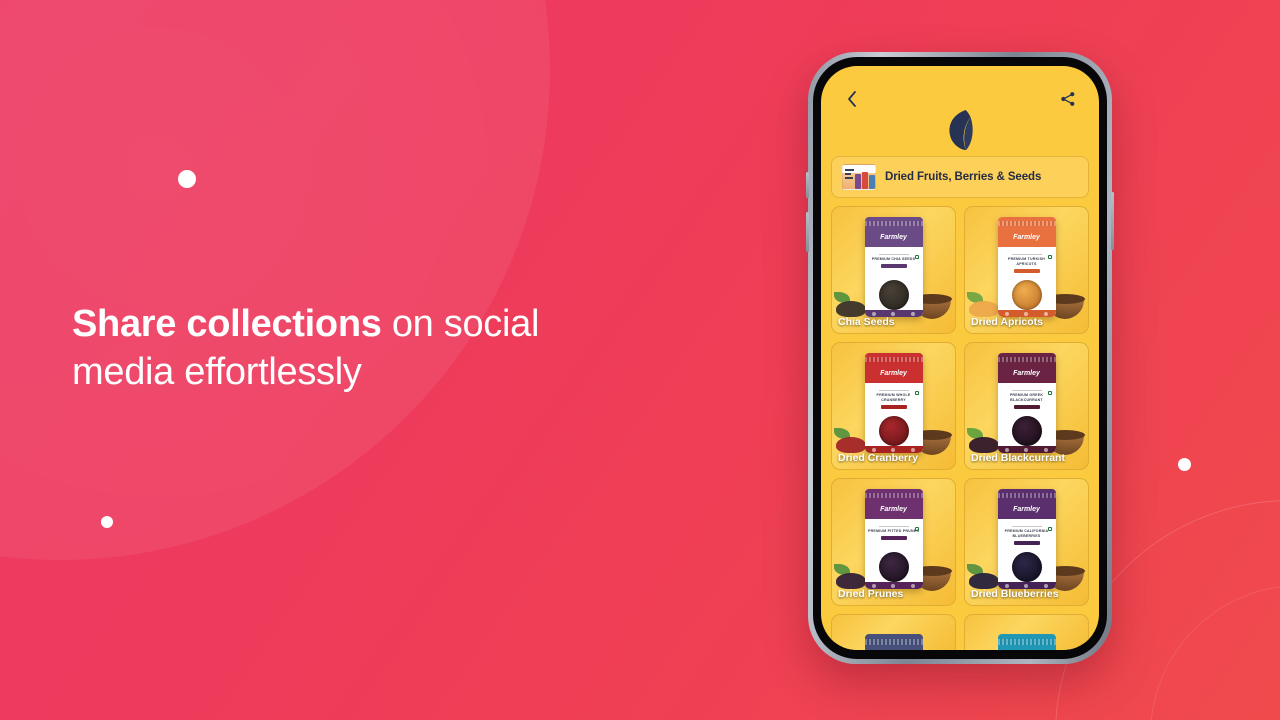 The width and height of the screenshot is (1280, 720). What do you see at coordinates (1026, 267) in the screenshot?
I see `product-pouch: Farmley PREMIUM TURKISH APRICOTS` at bounding box center [1026, 267].